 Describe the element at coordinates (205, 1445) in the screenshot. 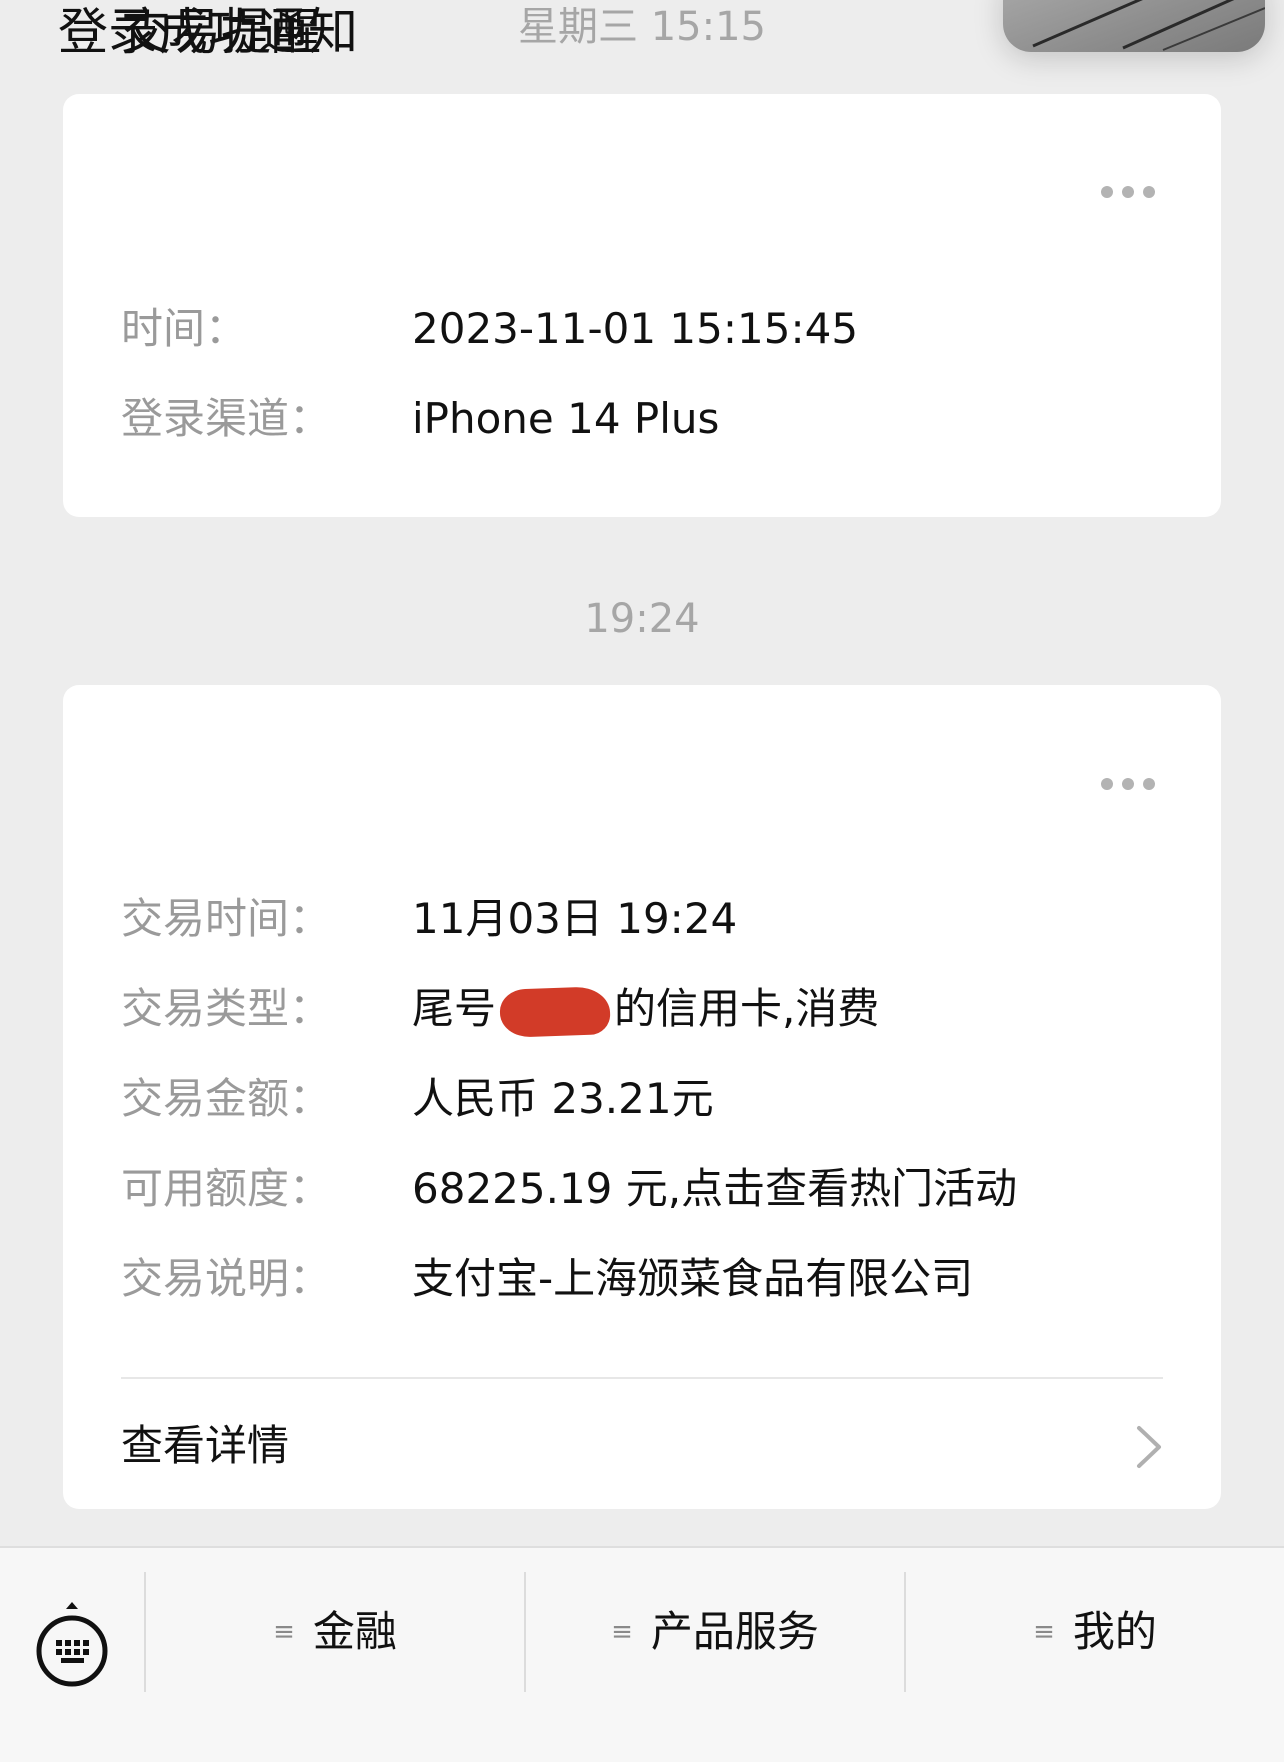

I see `view-details-label: 查看详情` at that location.